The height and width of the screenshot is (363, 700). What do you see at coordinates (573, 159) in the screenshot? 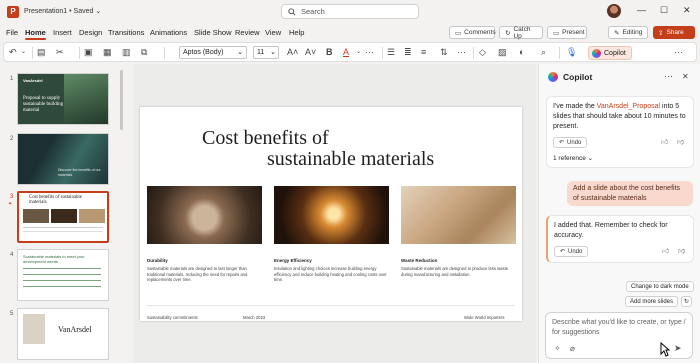
I see `references-toggle: 1 reference ⌄` at bounding box center [573, 159].